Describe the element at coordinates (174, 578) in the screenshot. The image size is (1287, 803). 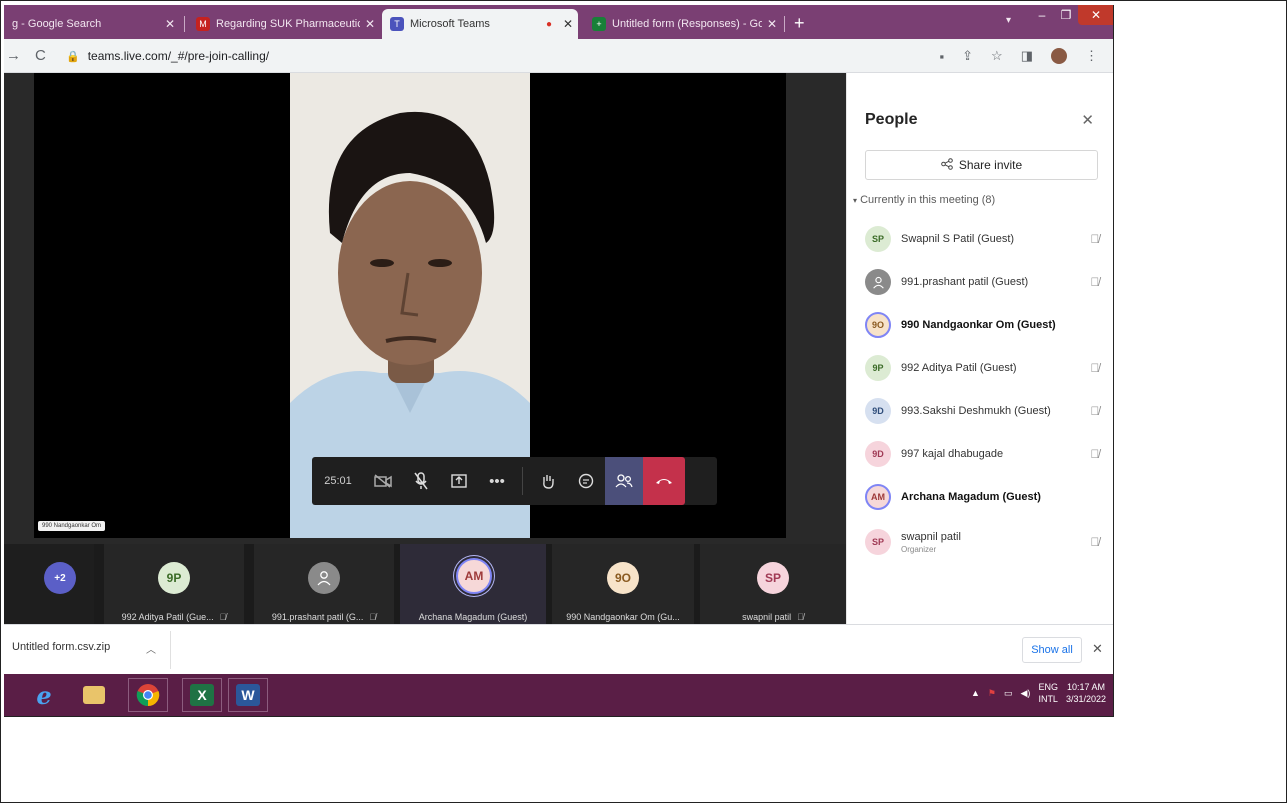
I see `avatar: 9P` at that location.